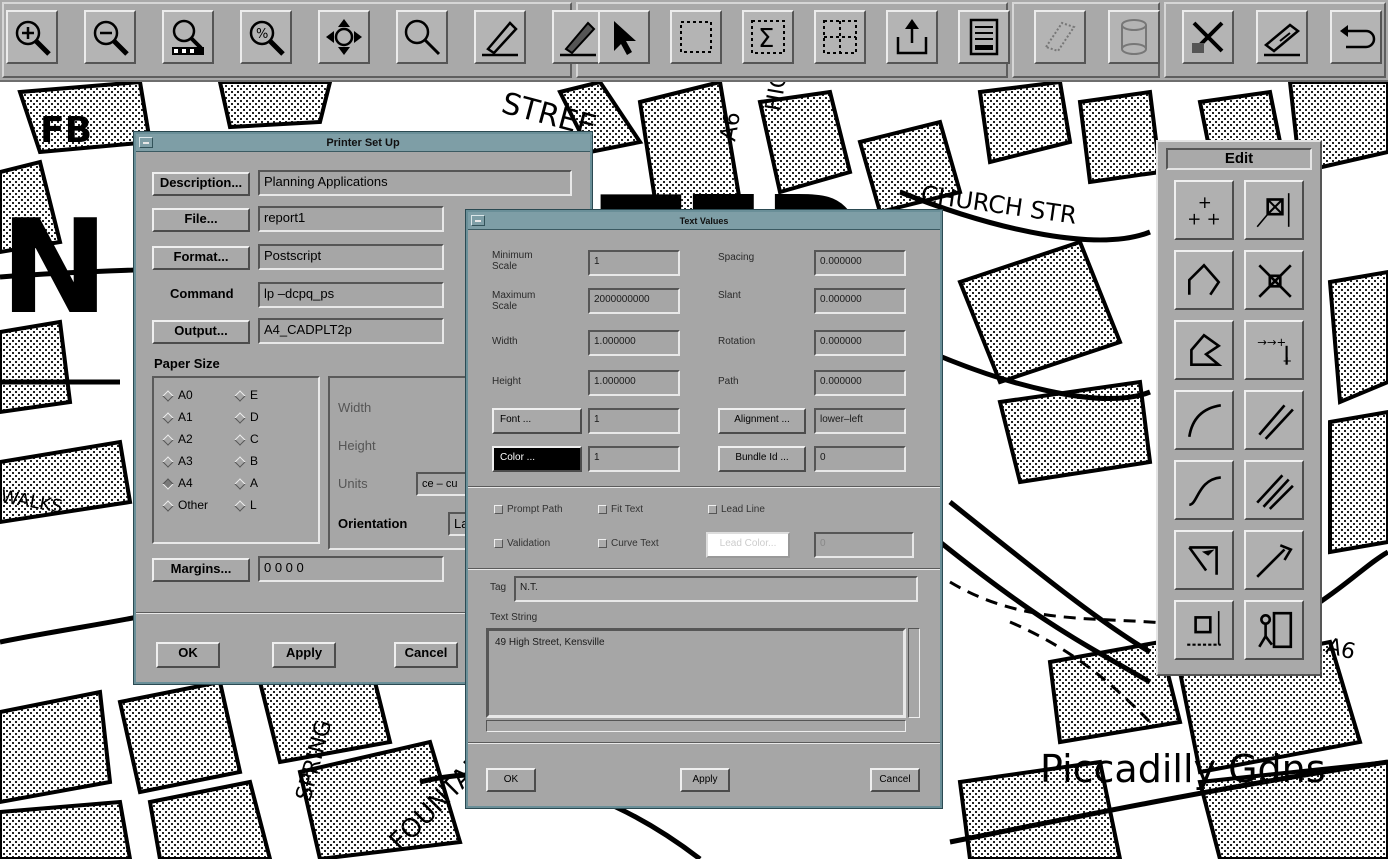 This screenshot has width=1388, height=859. Describe the element at coordinates (351, 219) in the screenshot. I see `file-field: report1` at that location.